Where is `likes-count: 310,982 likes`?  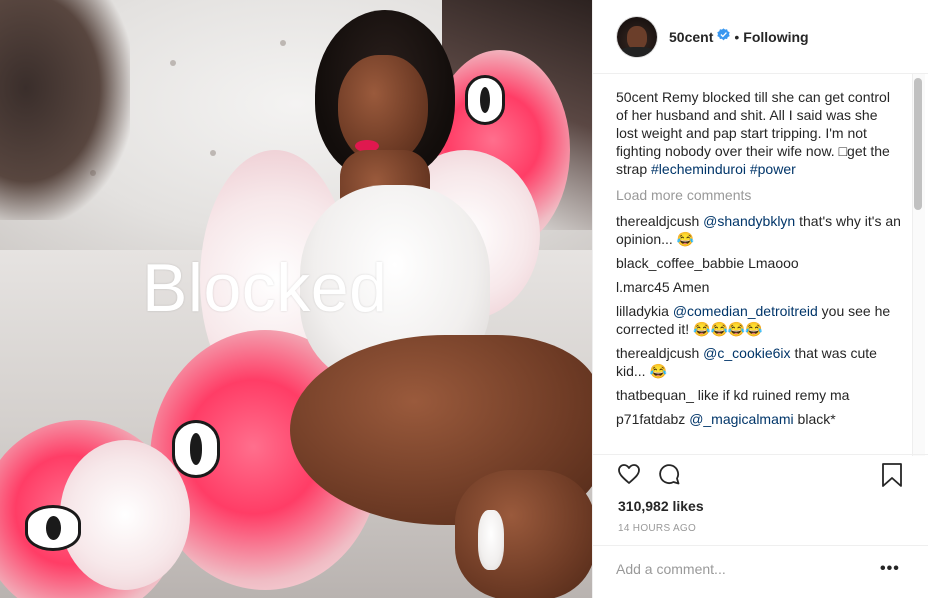 likes-count: 310,982 likes is located at coordinates (661, 506).